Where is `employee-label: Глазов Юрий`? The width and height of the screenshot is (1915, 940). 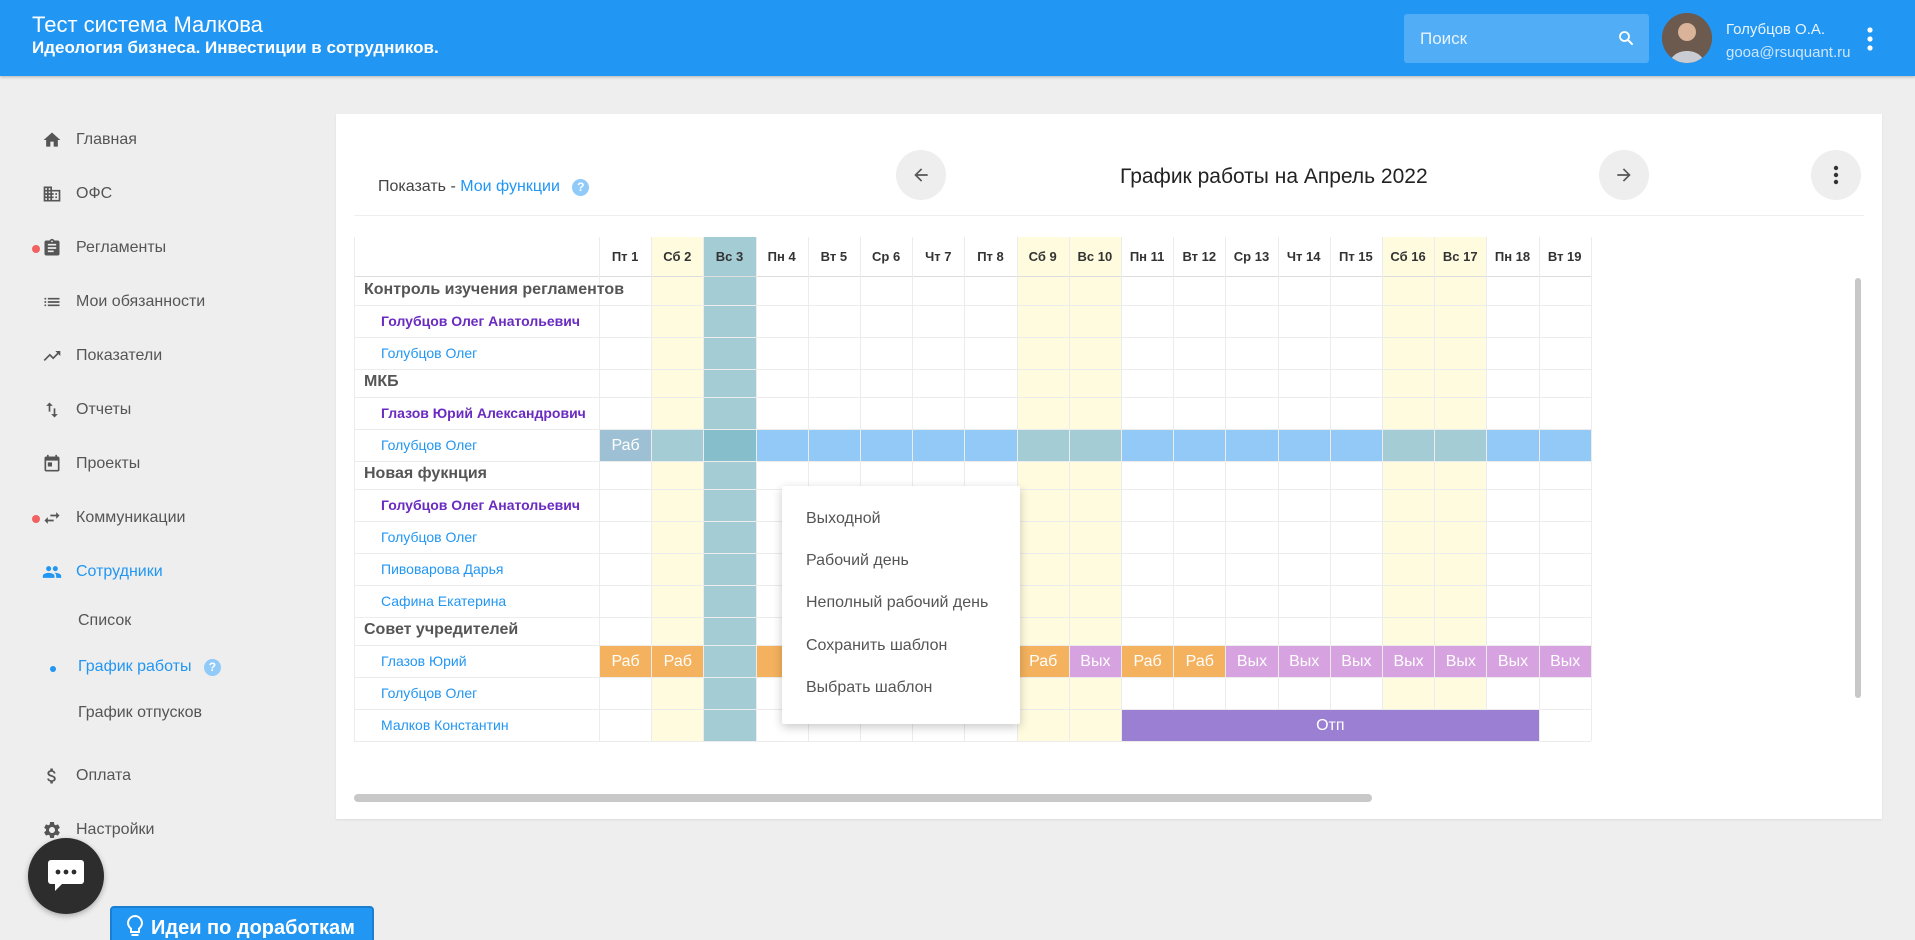
employee-label: Глазов Юрий is located at coordinates (424, 661).